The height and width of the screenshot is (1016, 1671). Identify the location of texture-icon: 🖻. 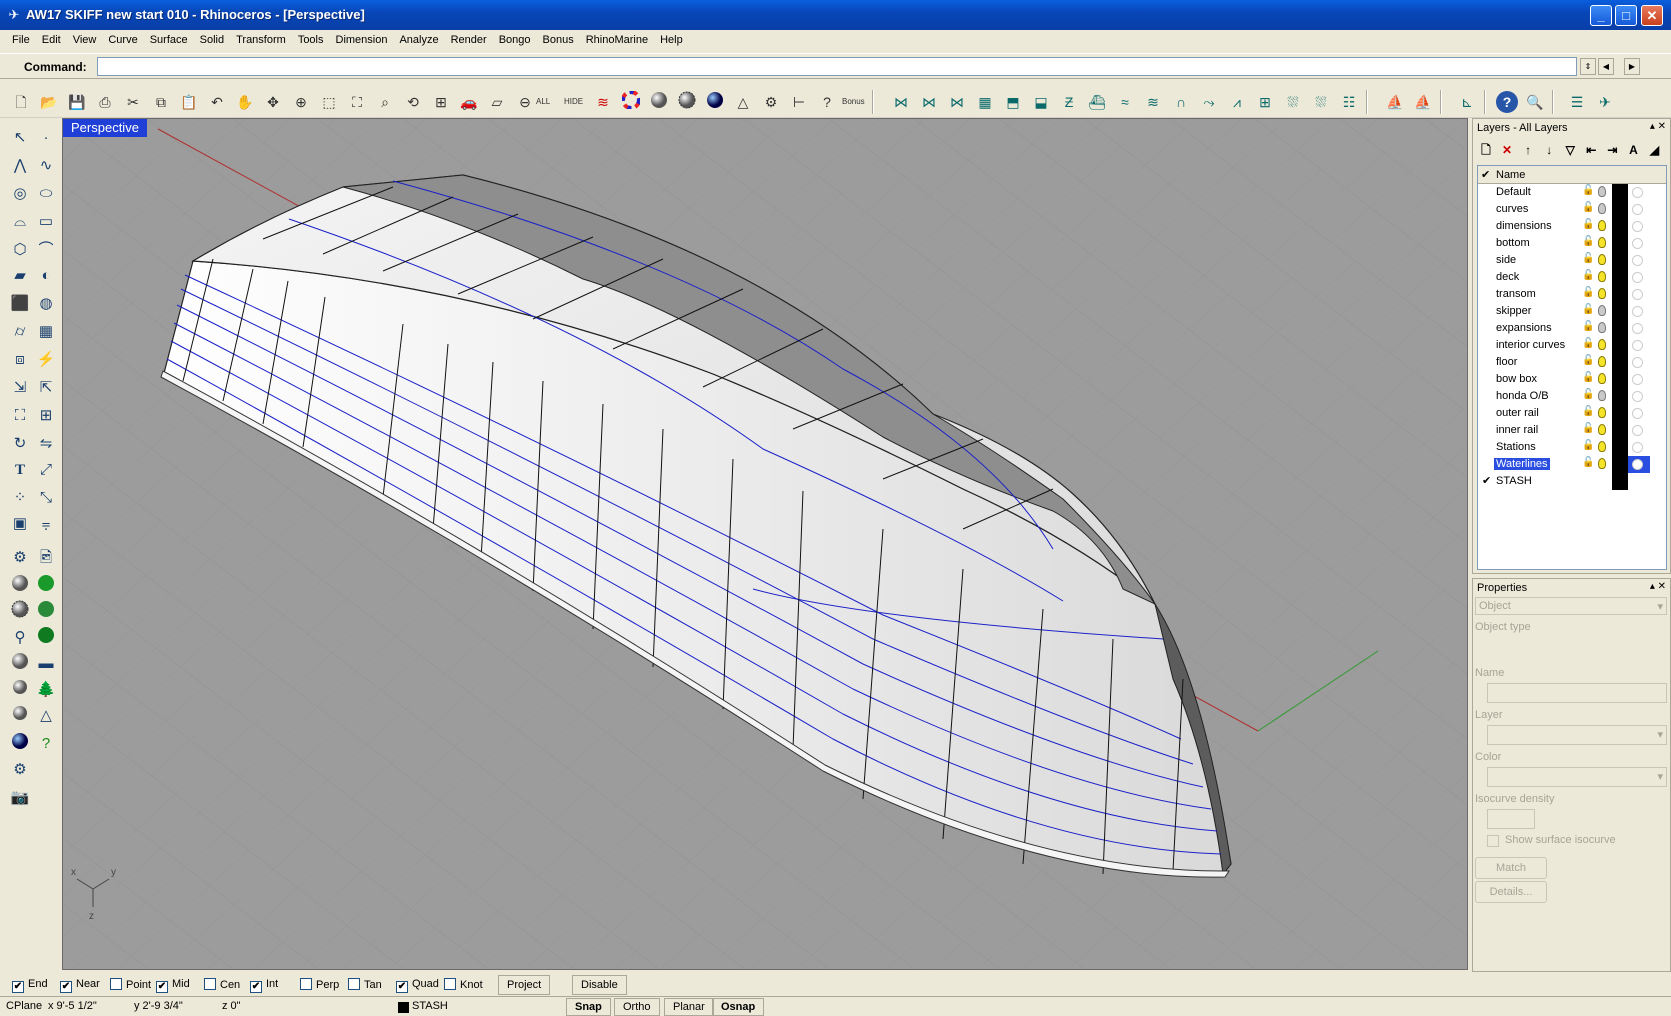
(46, 558).